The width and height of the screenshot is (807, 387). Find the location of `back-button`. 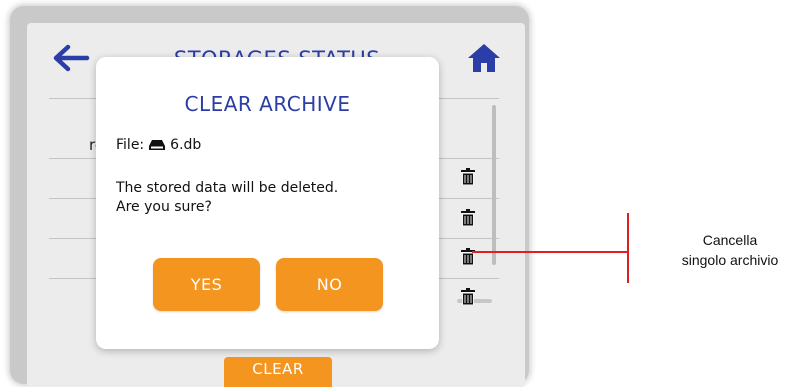

back-button is located at coordinates (73, 58).